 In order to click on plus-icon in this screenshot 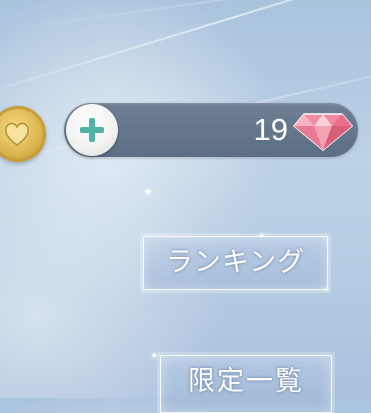, I will do `click(92, 130)`.